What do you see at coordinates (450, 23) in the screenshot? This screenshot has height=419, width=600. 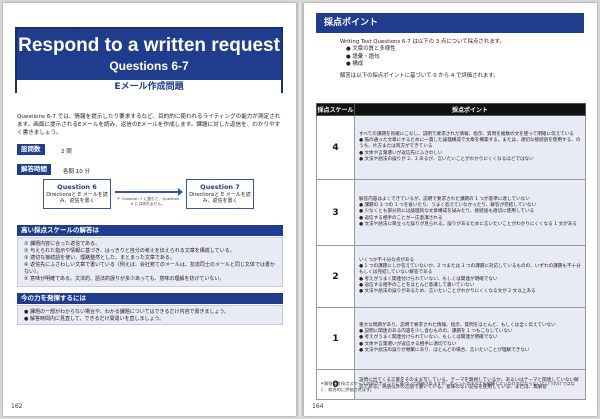 I see `scoring-title: 採点ポイント` at bounding box center [450, 23].